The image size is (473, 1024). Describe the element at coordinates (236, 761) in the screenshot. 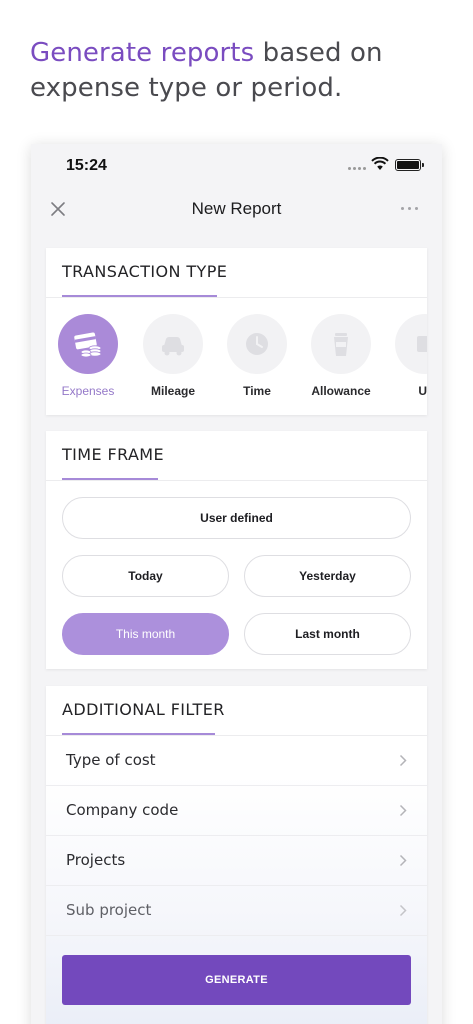

I see `filter-item-type-of-cost: Type of cost` at that location.